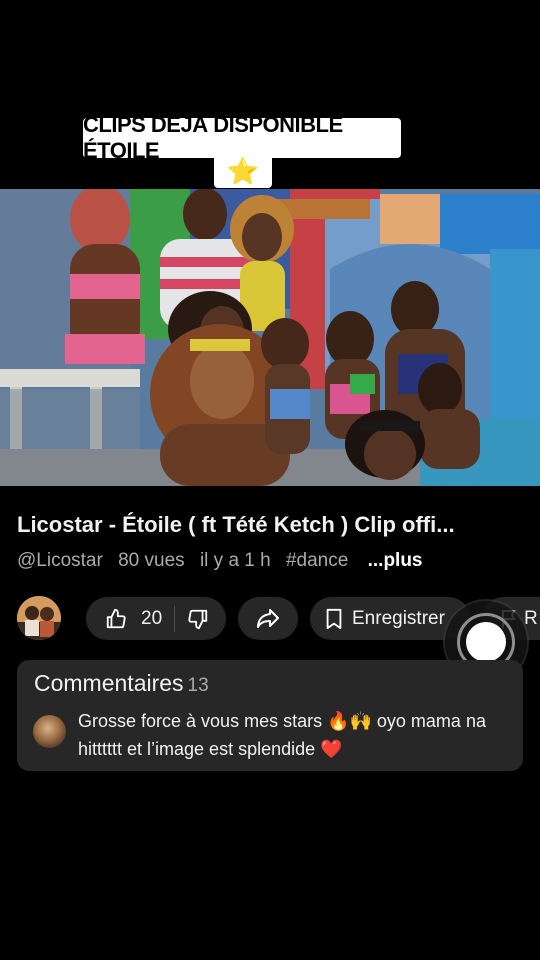 The width and height of the screenshot is (540, 960). I want to click on dislike-button, so click(198, 619).